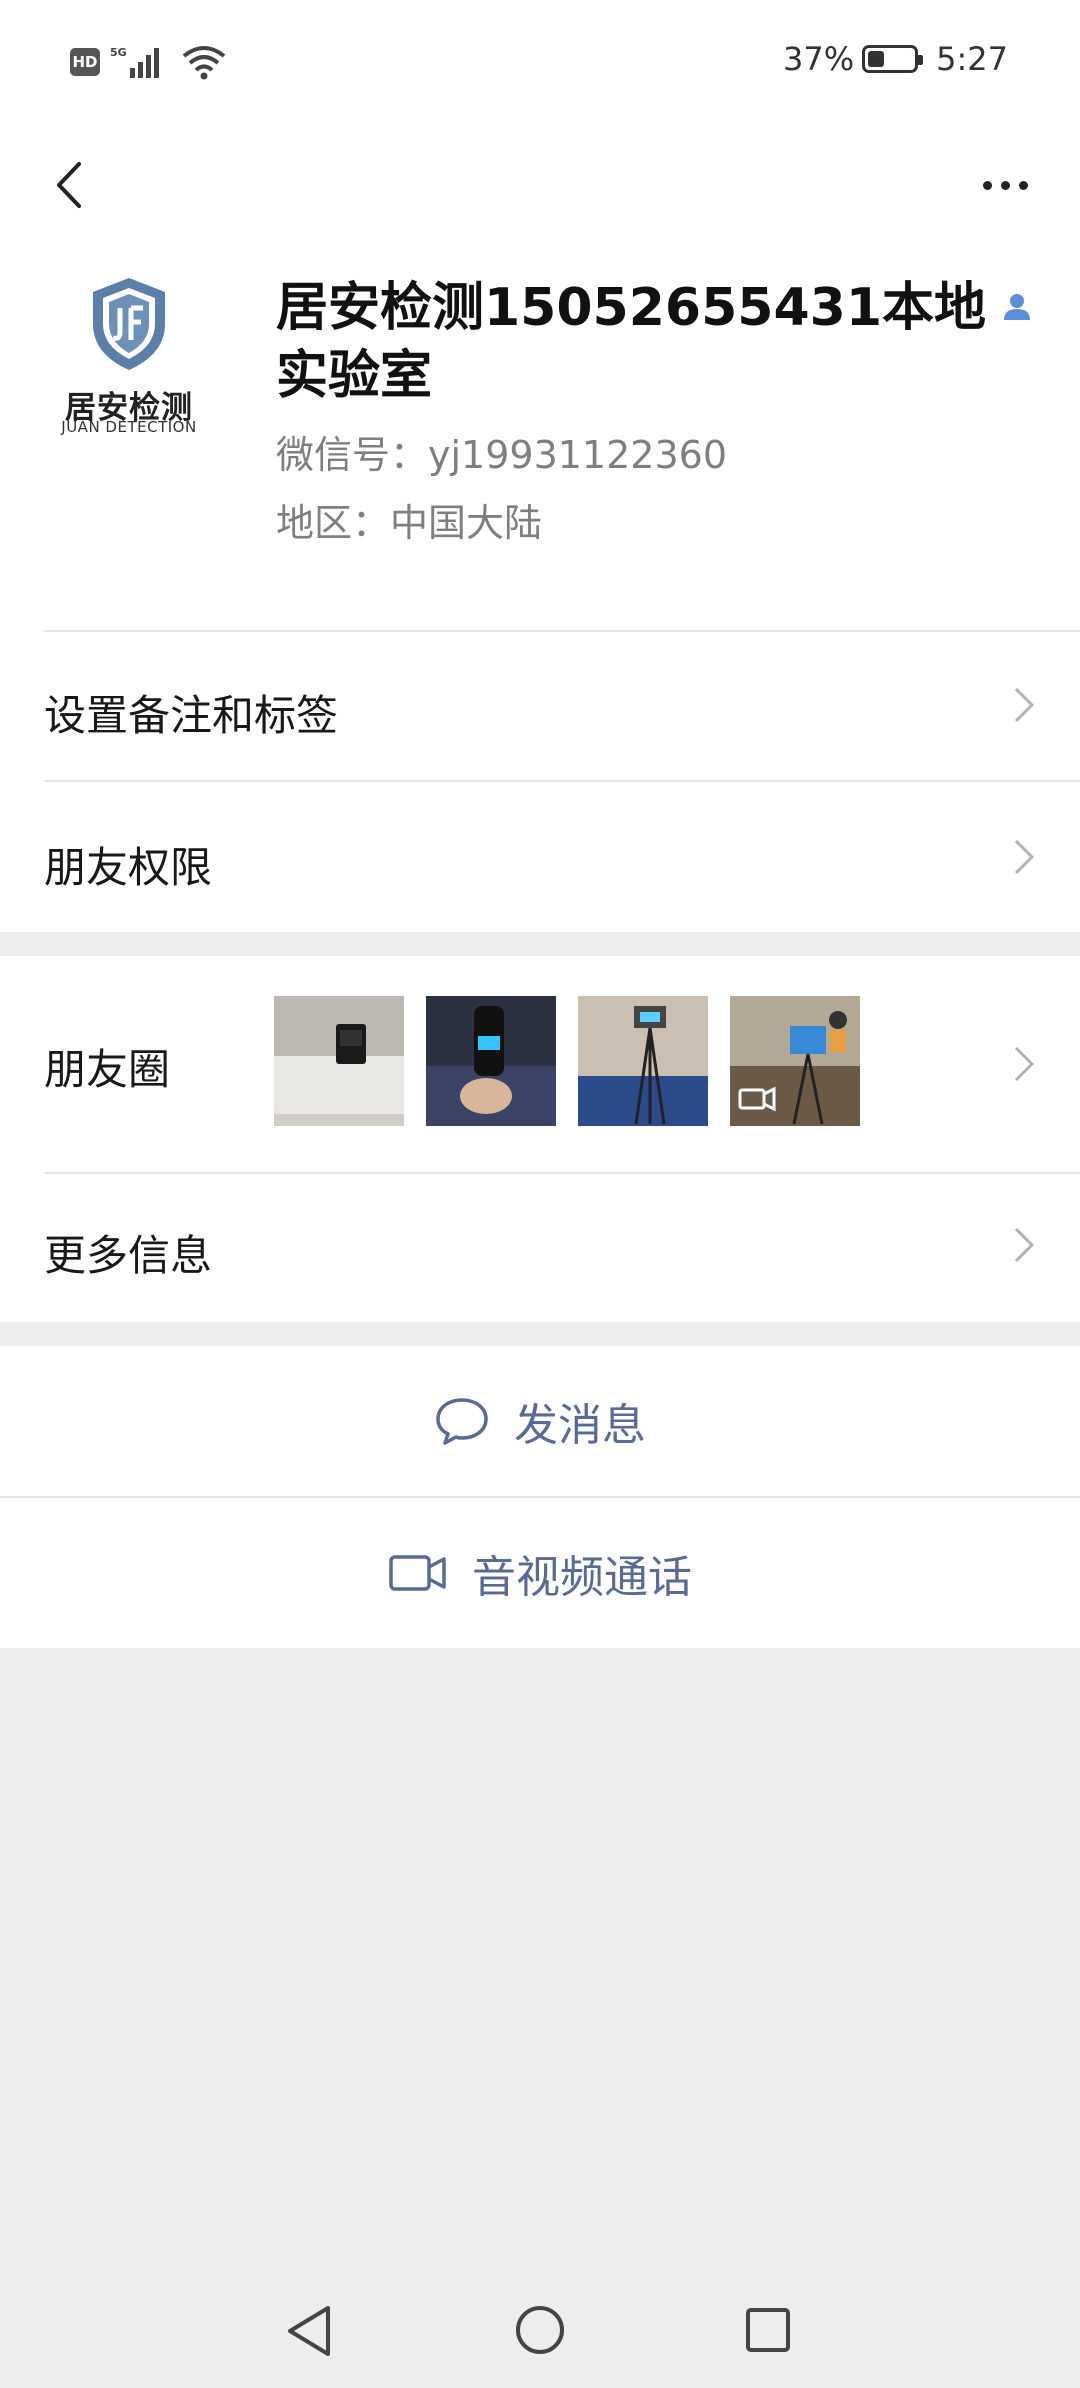 This screenshot has width=1080, height=2388. What do you see at coordinates (309, 2331) in the screenshot?
I see `nav-back-icon` at bounding box center [309, 2331].